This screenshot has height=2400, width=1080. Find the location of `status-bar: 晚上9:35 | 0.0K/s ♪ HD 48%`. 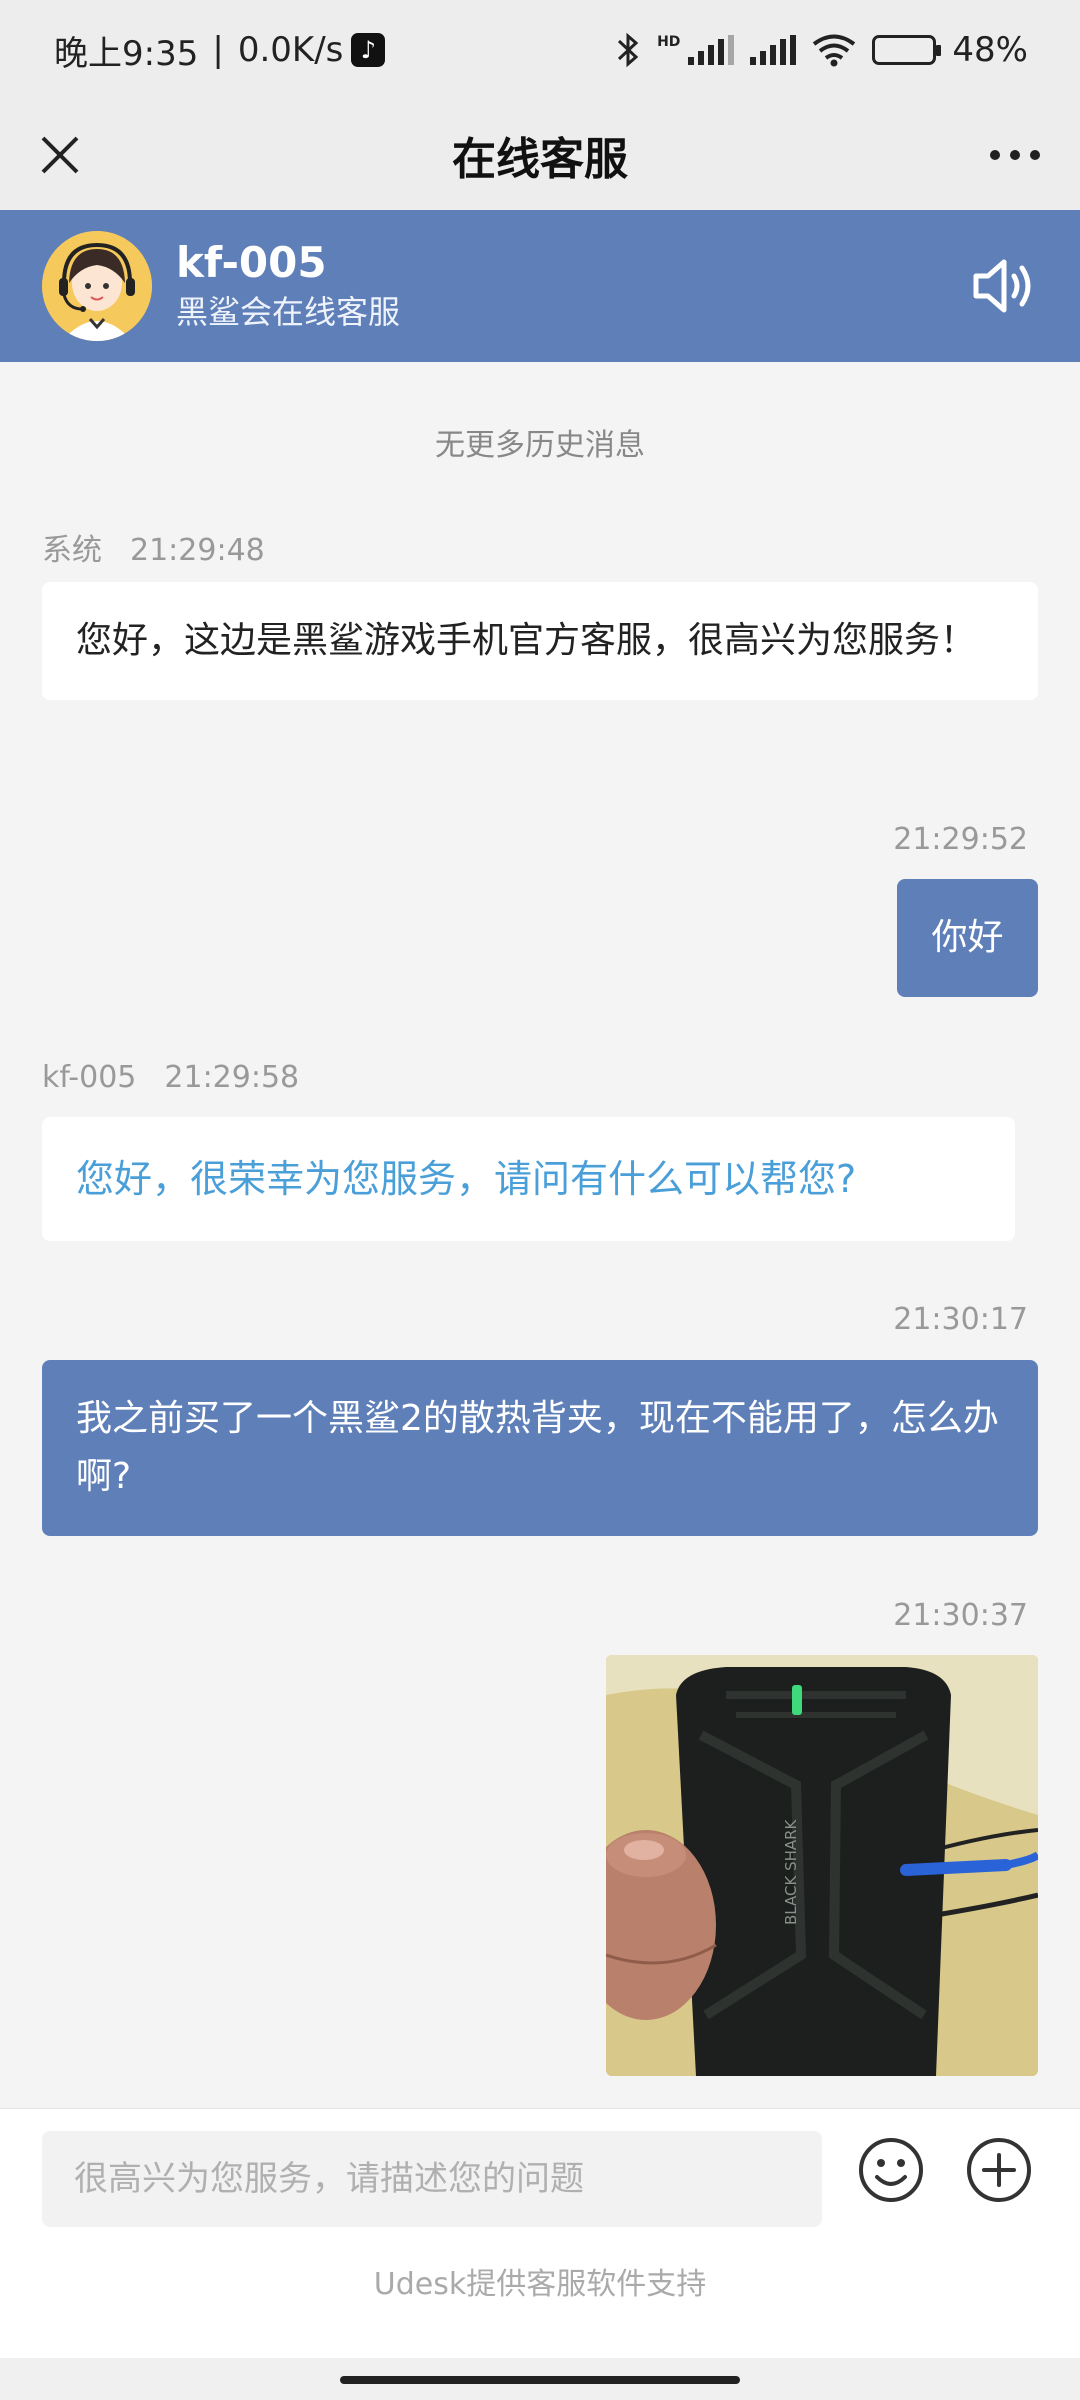

status-bar: 晚上9:35 | 0.0K/s ♪ HD 48% is located at coordinates (540, 50).